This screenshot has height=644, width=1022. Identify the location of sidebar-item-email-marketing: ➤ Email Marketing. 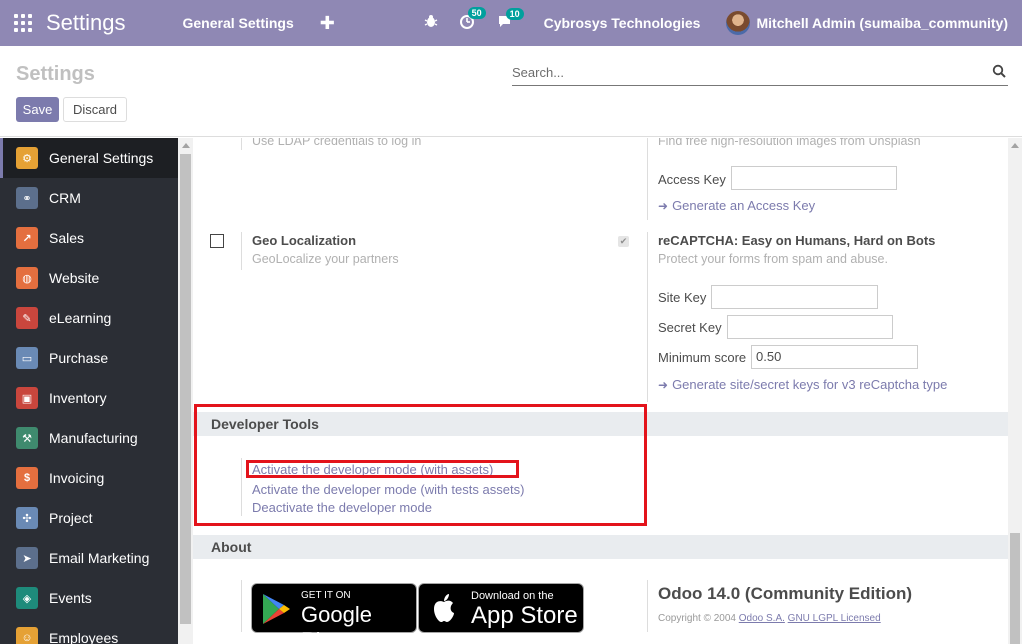
(89, 558).